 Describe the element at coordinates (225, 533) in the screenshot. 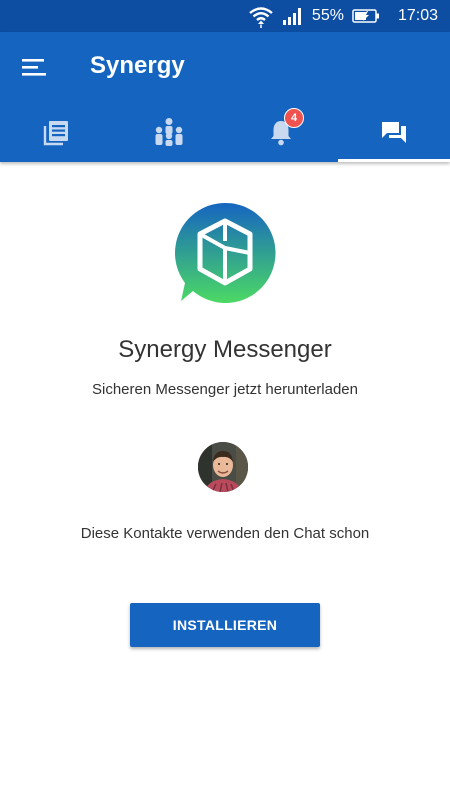

I see `contacts-using-chat-text: Diese Kontakte verwenden den Chat schon` at that location.